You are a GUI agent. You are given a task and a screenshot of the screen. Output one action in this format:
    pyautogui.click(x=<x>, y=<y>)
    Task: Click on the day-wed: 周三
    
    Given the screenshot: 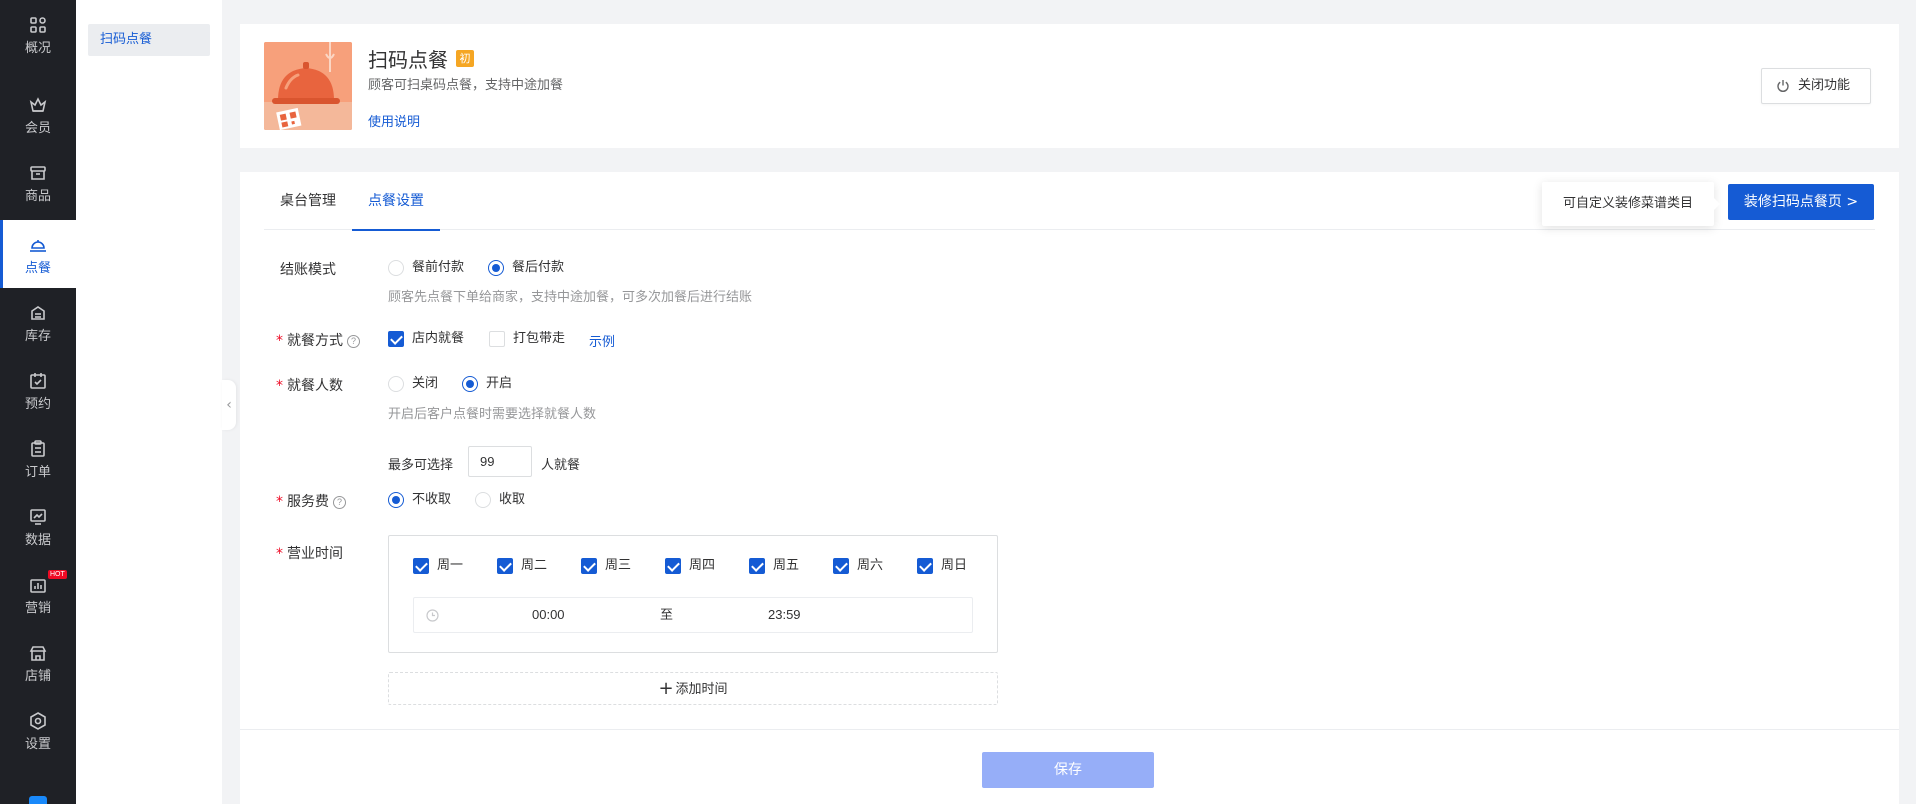 What is the action you would take?
    pyautogui.click(x=606, y=566)
    